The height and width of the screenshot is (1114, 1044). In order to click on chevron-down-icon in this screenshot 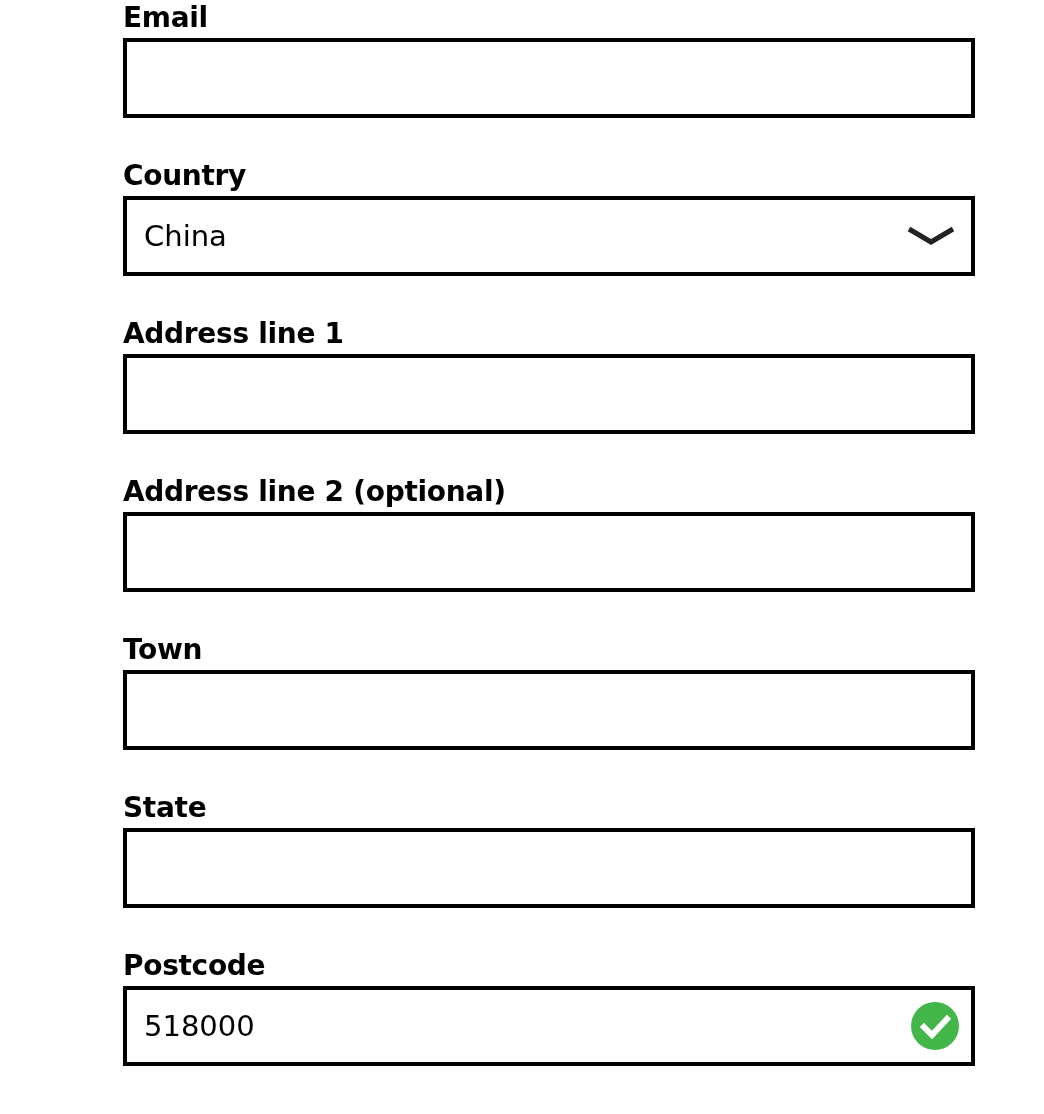, I will do `click(931, 236)`.